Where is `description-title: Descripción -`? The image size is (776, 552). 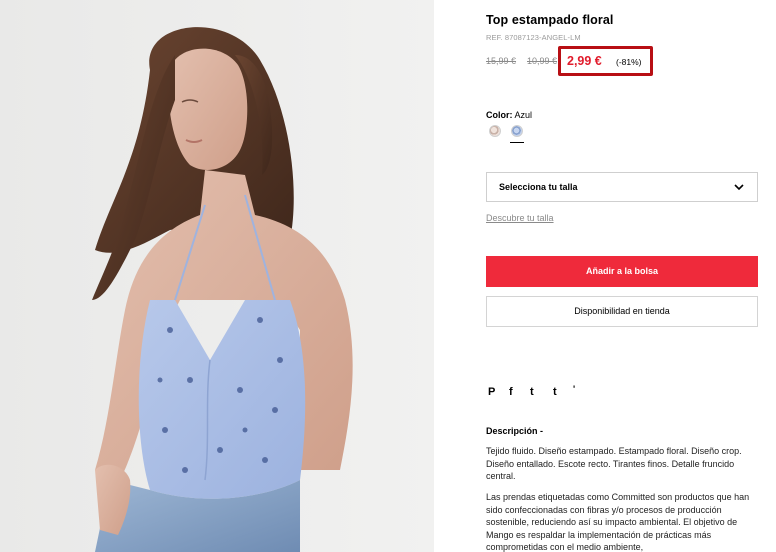 description-title: Descripción - is located at coordinates (515, 431).